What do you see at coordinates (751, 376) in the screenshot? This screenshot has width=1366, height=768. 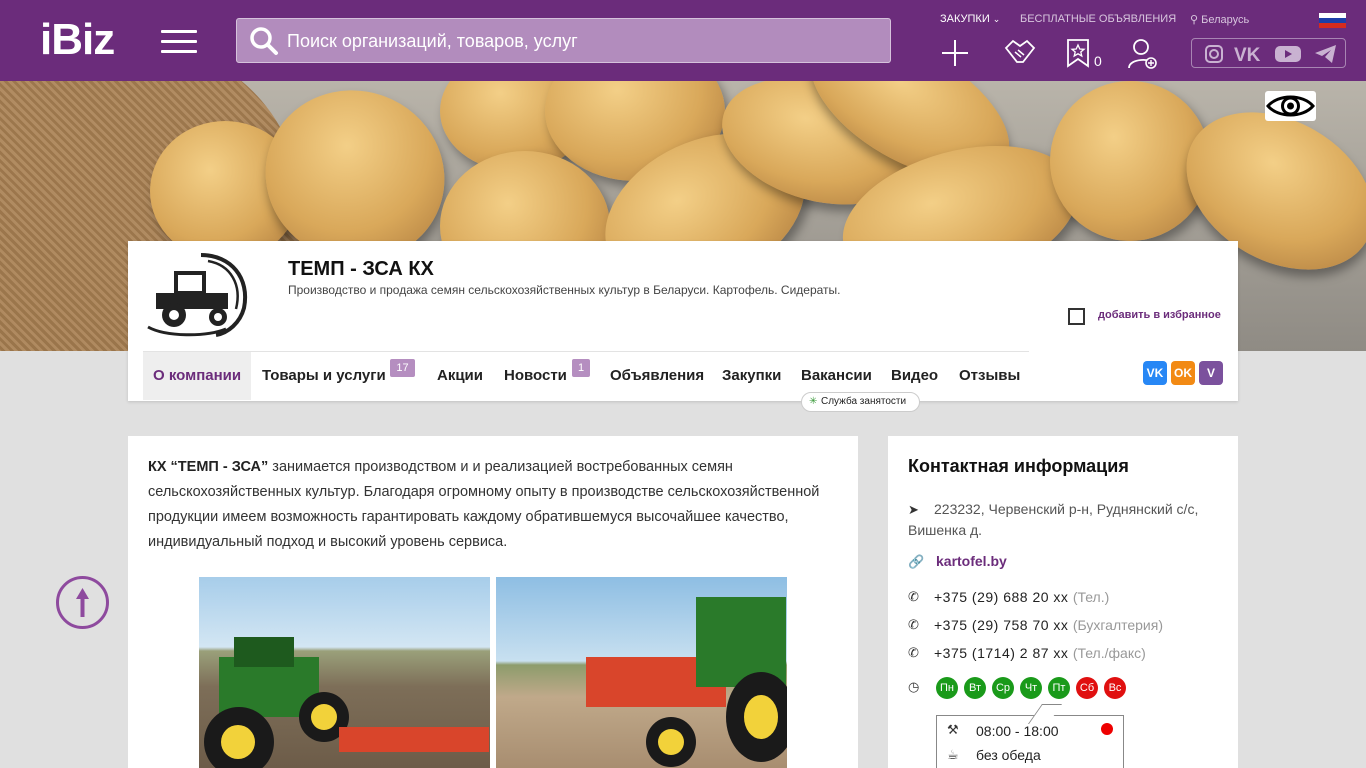 I see `tab-purchases: Закупки` at bounding box center [751, 376].